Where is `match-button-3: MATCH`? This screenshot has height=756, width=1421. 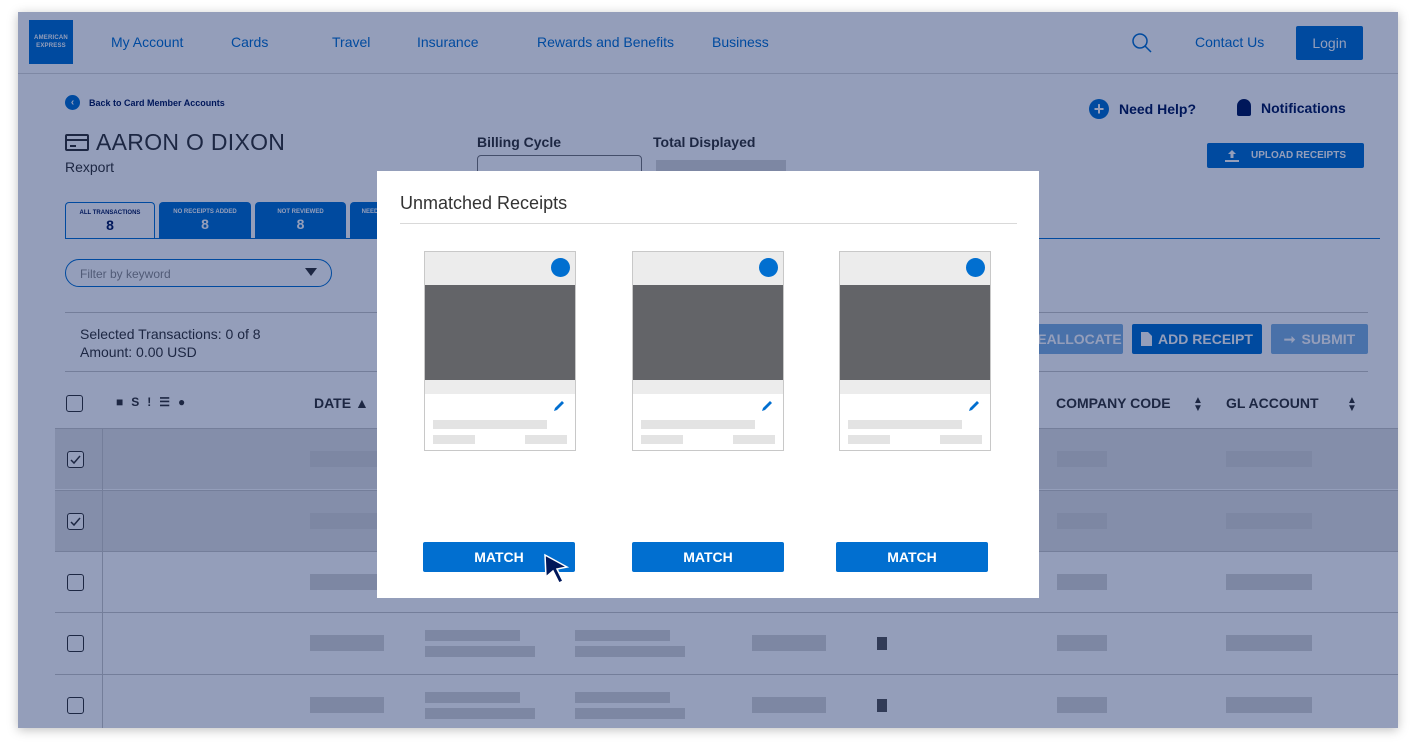 match-button-3: MATCH is located at coordinates (912, 557).